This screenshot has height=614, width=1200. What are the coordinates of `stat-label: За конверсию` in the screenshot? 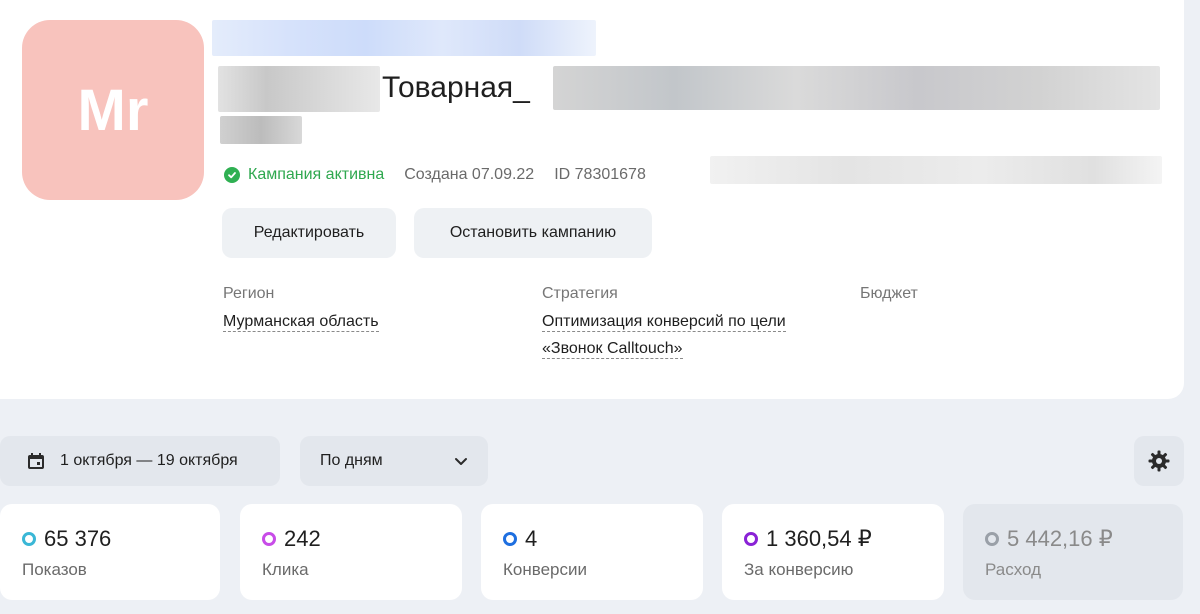 It's located at (799, 569).